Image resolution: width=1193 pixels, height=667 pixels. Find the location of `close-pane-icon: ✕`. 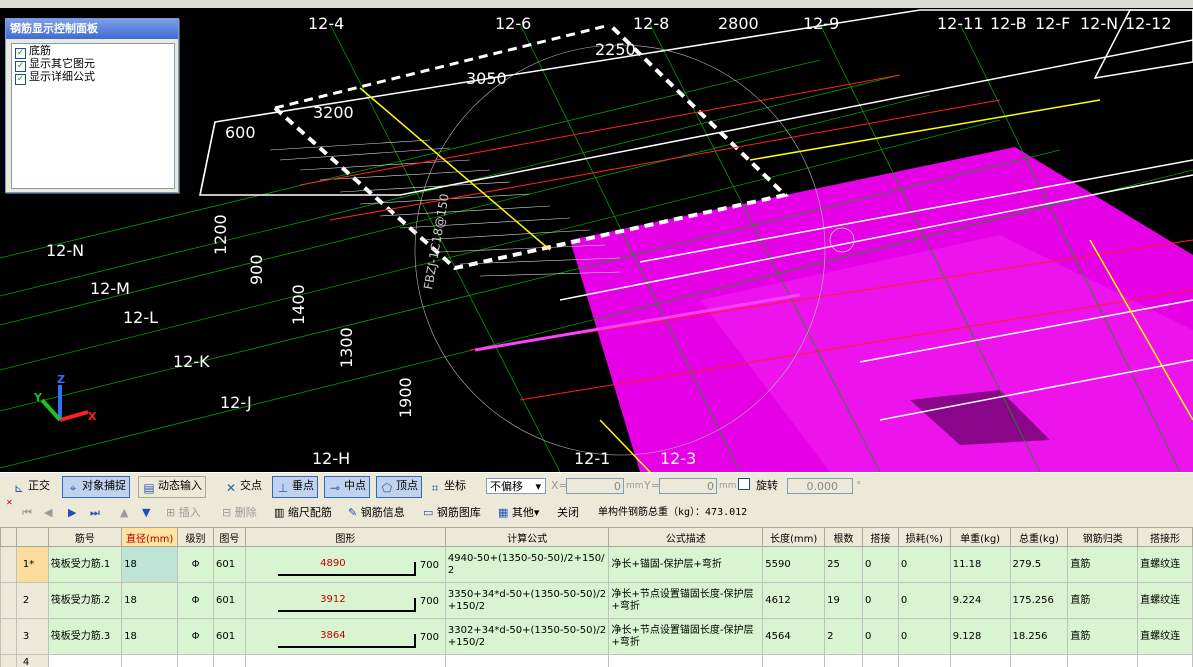

close-pane-icon: ✕ is located at coordinates (9, 503).